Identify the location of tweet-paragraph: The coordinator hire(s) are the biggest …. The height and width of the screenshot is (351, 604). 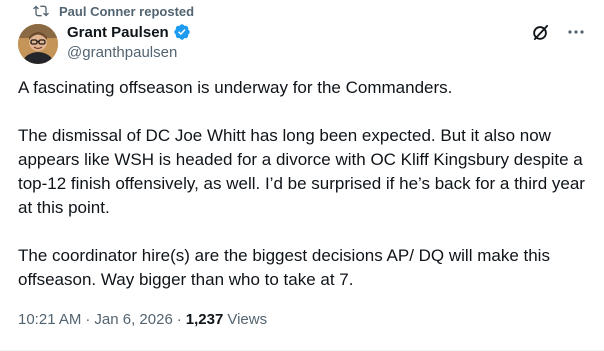
(284, 267).